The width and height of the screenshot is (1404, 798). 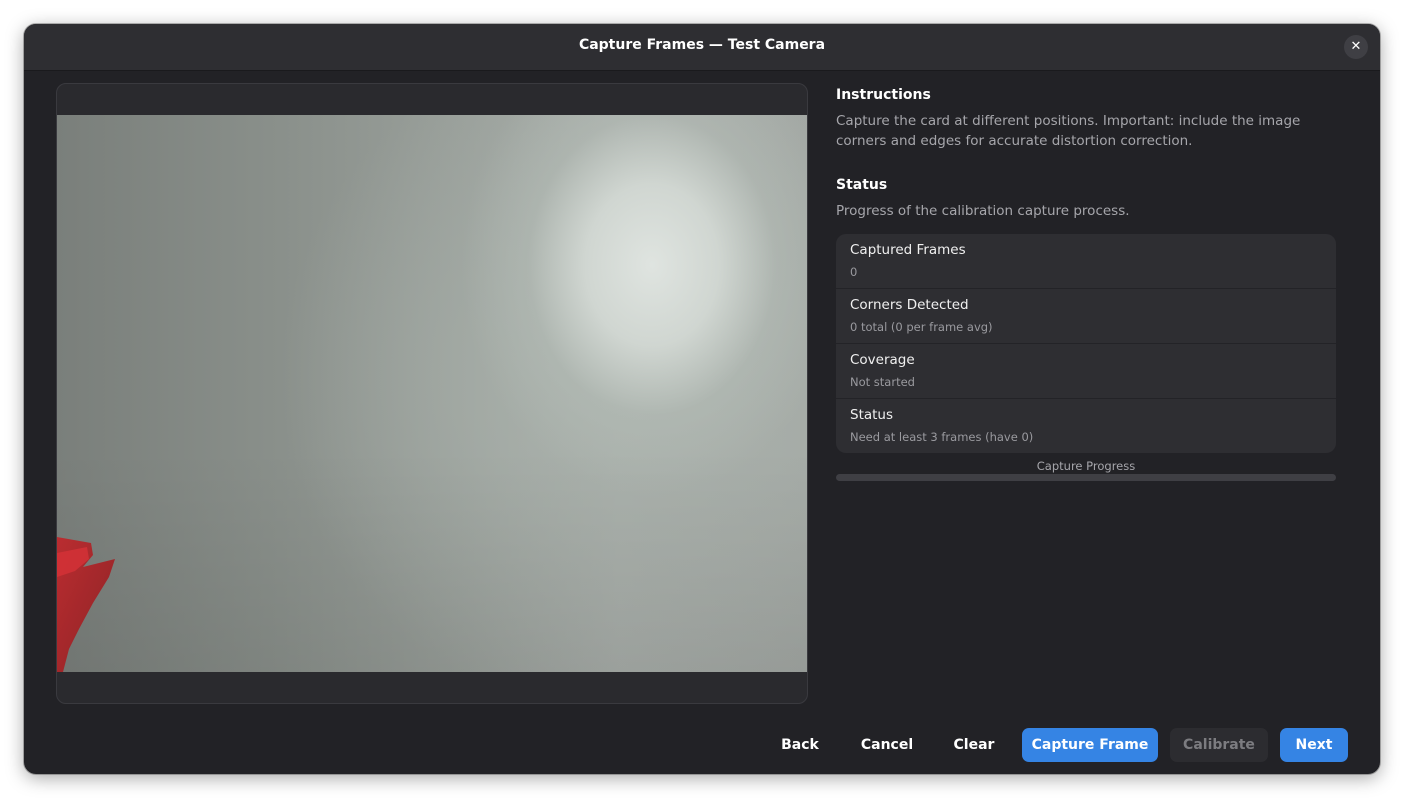 What do you see at coordinates (974, 745) in the screenshot?
I see `clear-button: Clear` at bounding box center [974, 745].